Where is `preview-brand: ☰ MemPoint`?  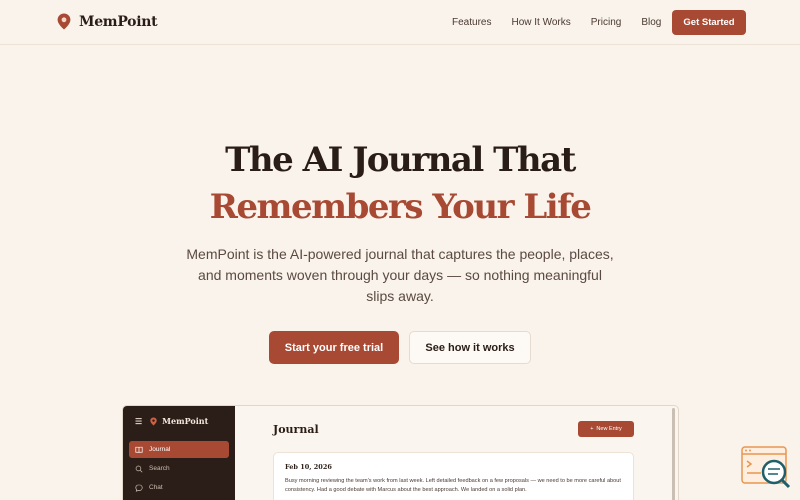 preview-brand: ☰ MemPoint is located at coordinates (171, 421).